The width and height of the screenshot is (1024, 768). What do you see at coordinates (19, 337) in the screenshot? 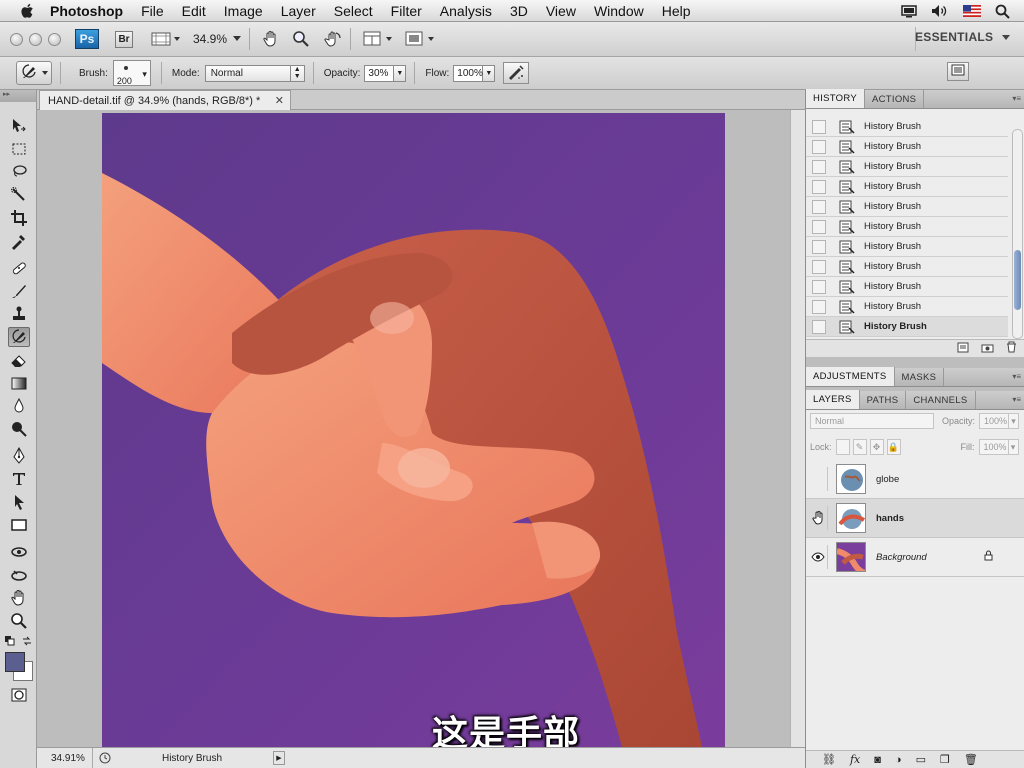
I see `history-brush-tool-icon` at bounding box center [19, 337].